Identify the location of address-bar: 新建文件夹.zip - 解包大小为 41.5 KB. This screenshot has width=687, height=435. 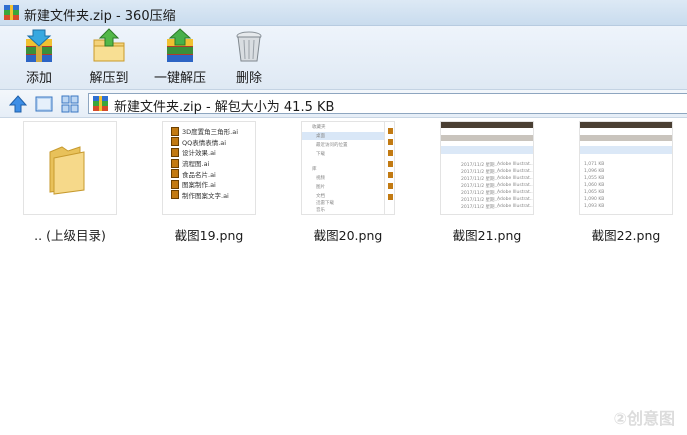
(343, 104).